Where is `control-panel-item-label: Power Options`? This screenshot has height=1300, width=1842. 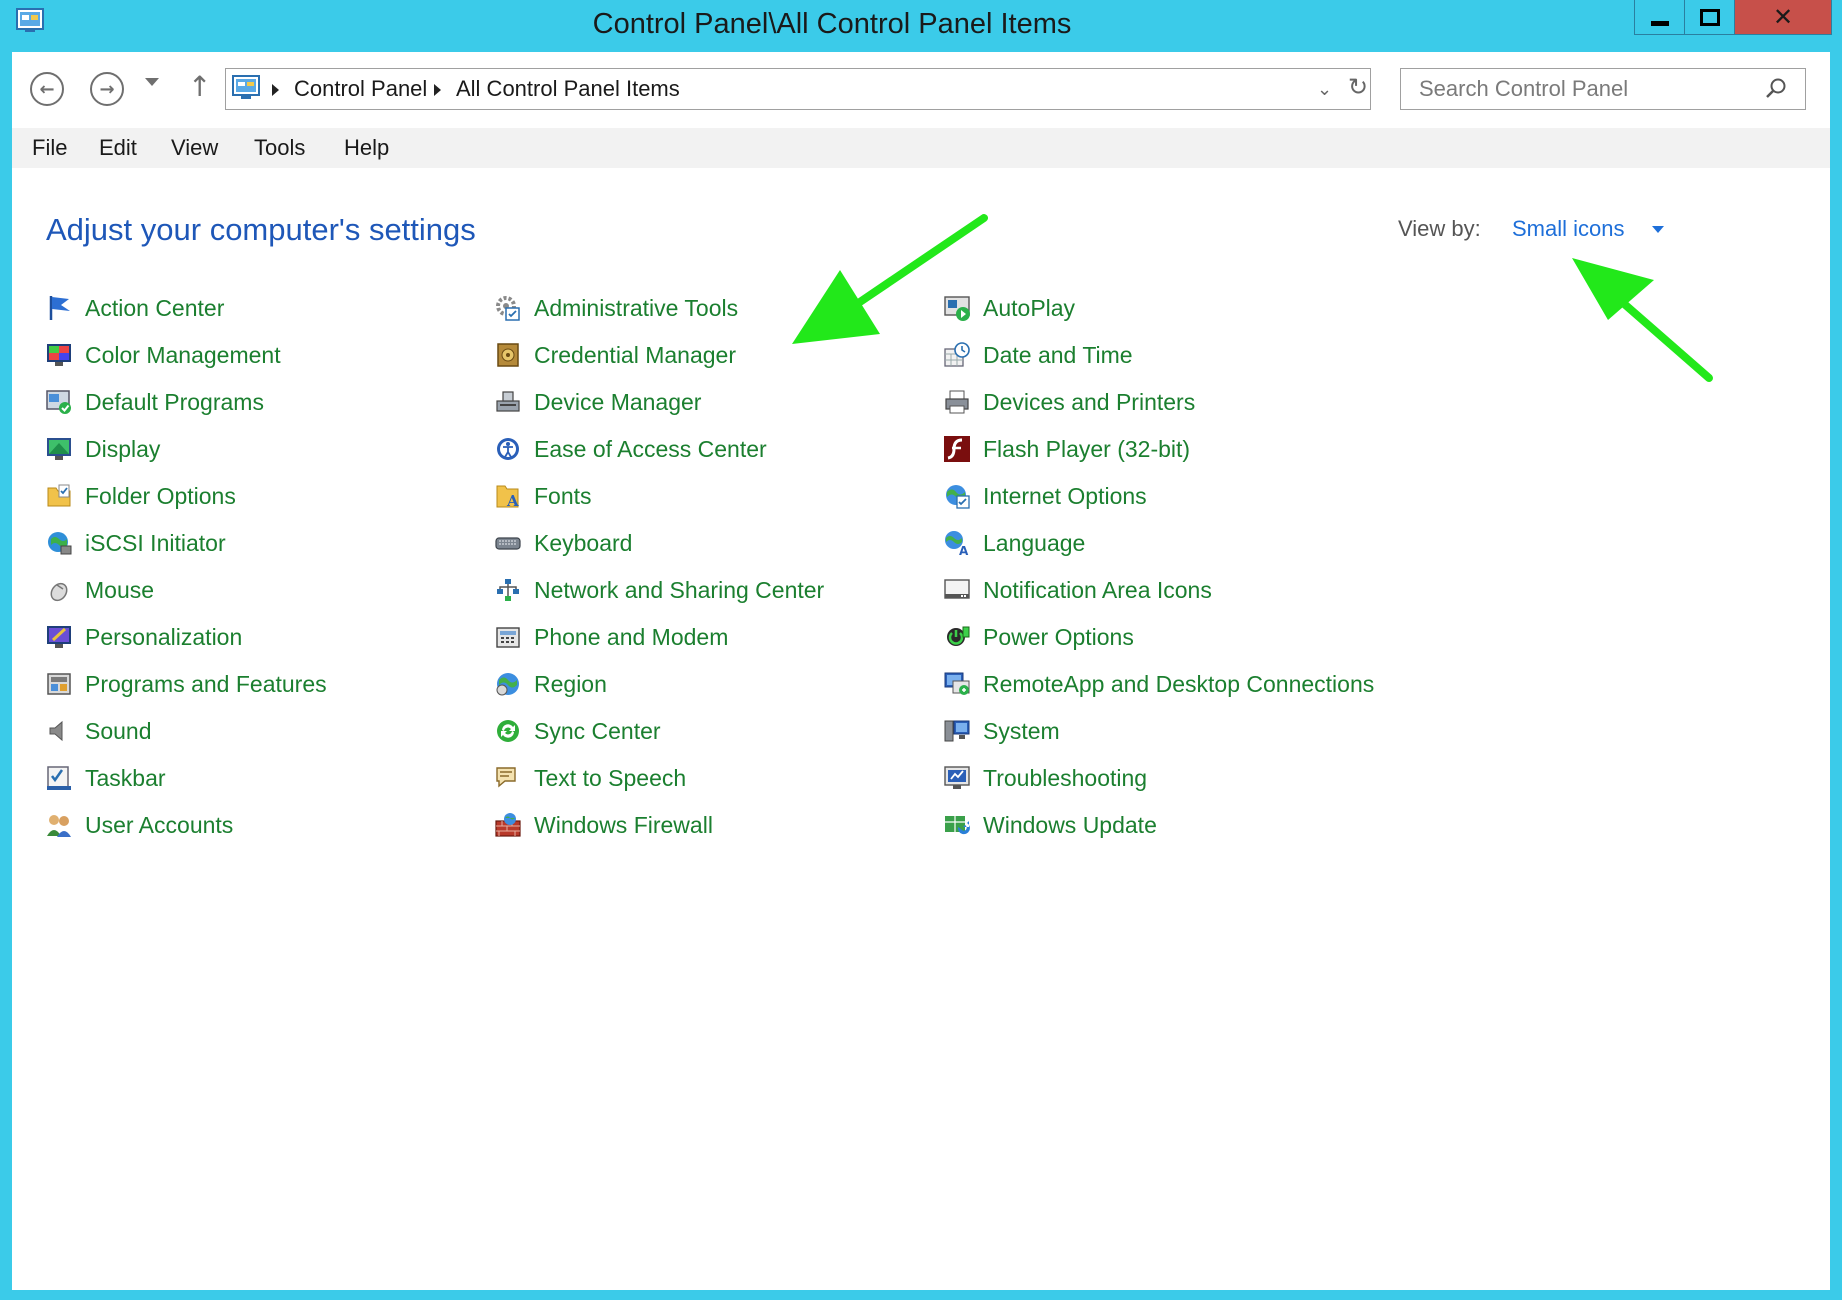
control-panel-item-label: Power Options is located at coordinates (1058, 637).